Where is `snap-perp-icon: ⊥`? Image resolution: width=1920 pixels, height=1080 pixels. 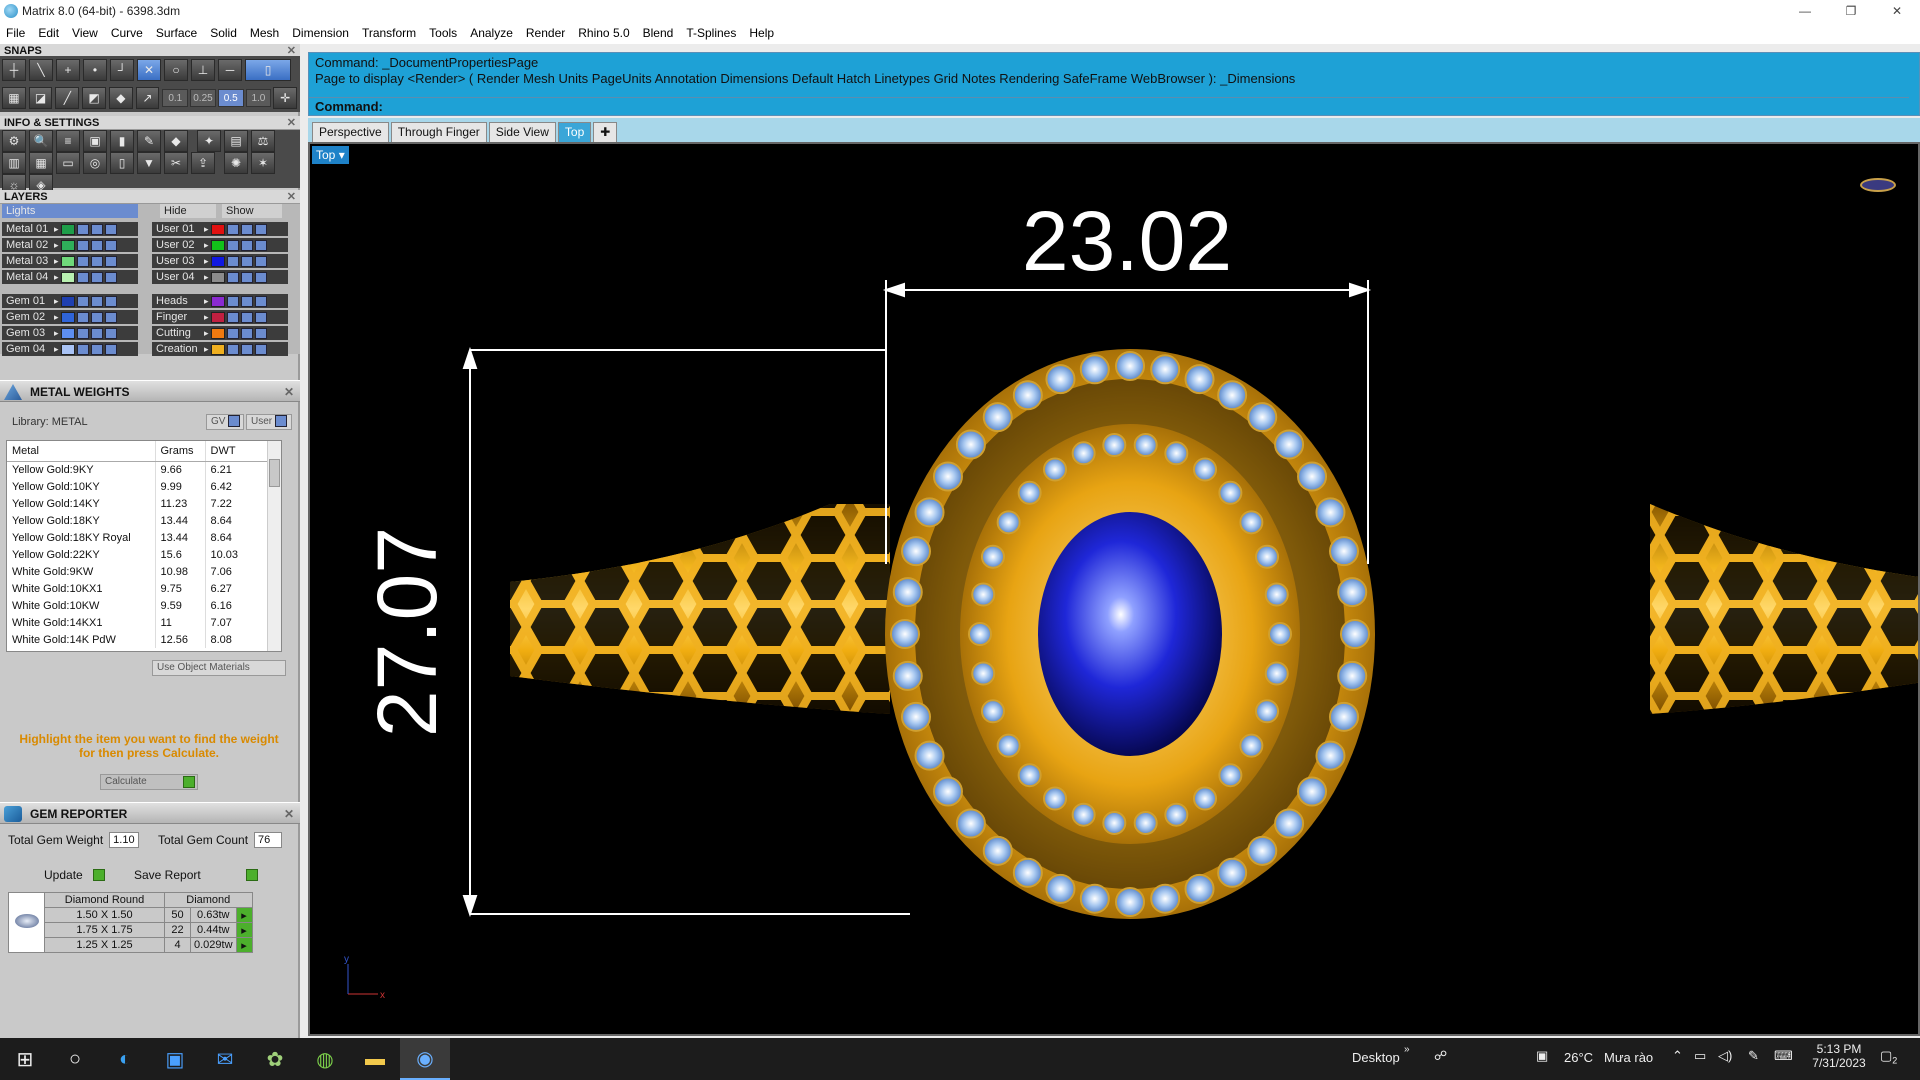
snap-perp-icon: ⊥ is located at coordinates (203, 70).